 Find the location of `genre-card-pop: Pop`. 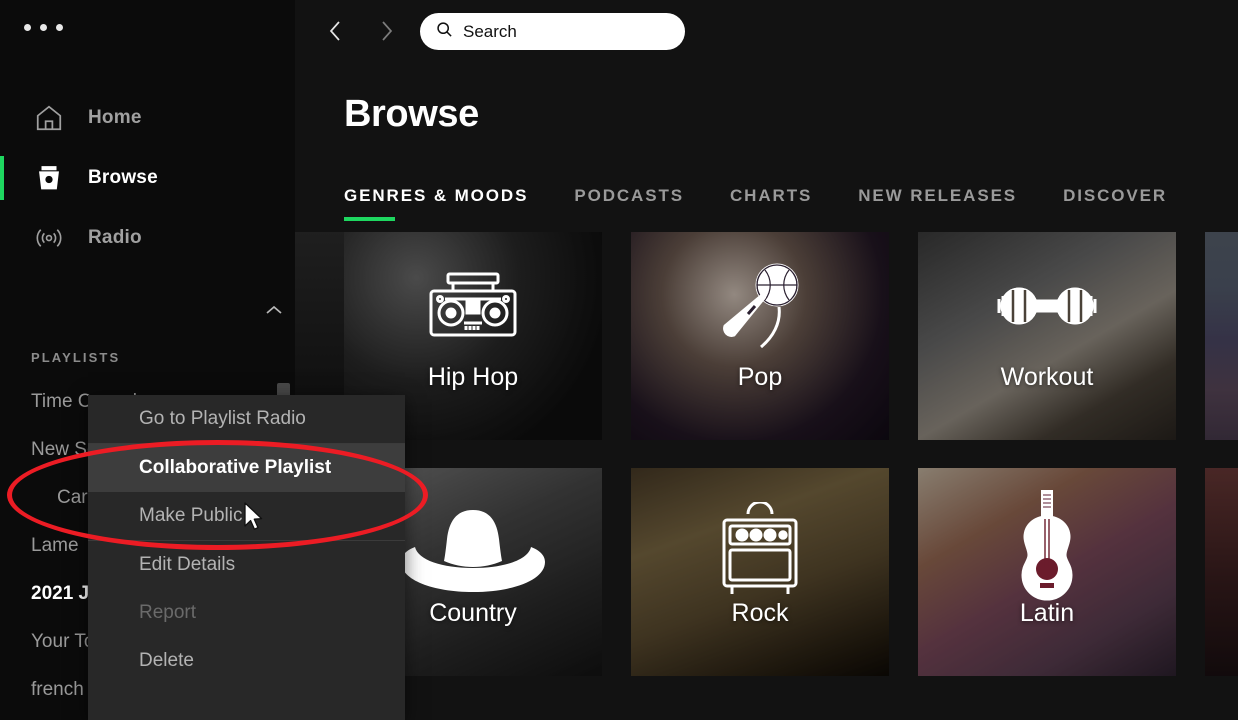

genre-card-pop: Pop is located at coordinates (760, 336).